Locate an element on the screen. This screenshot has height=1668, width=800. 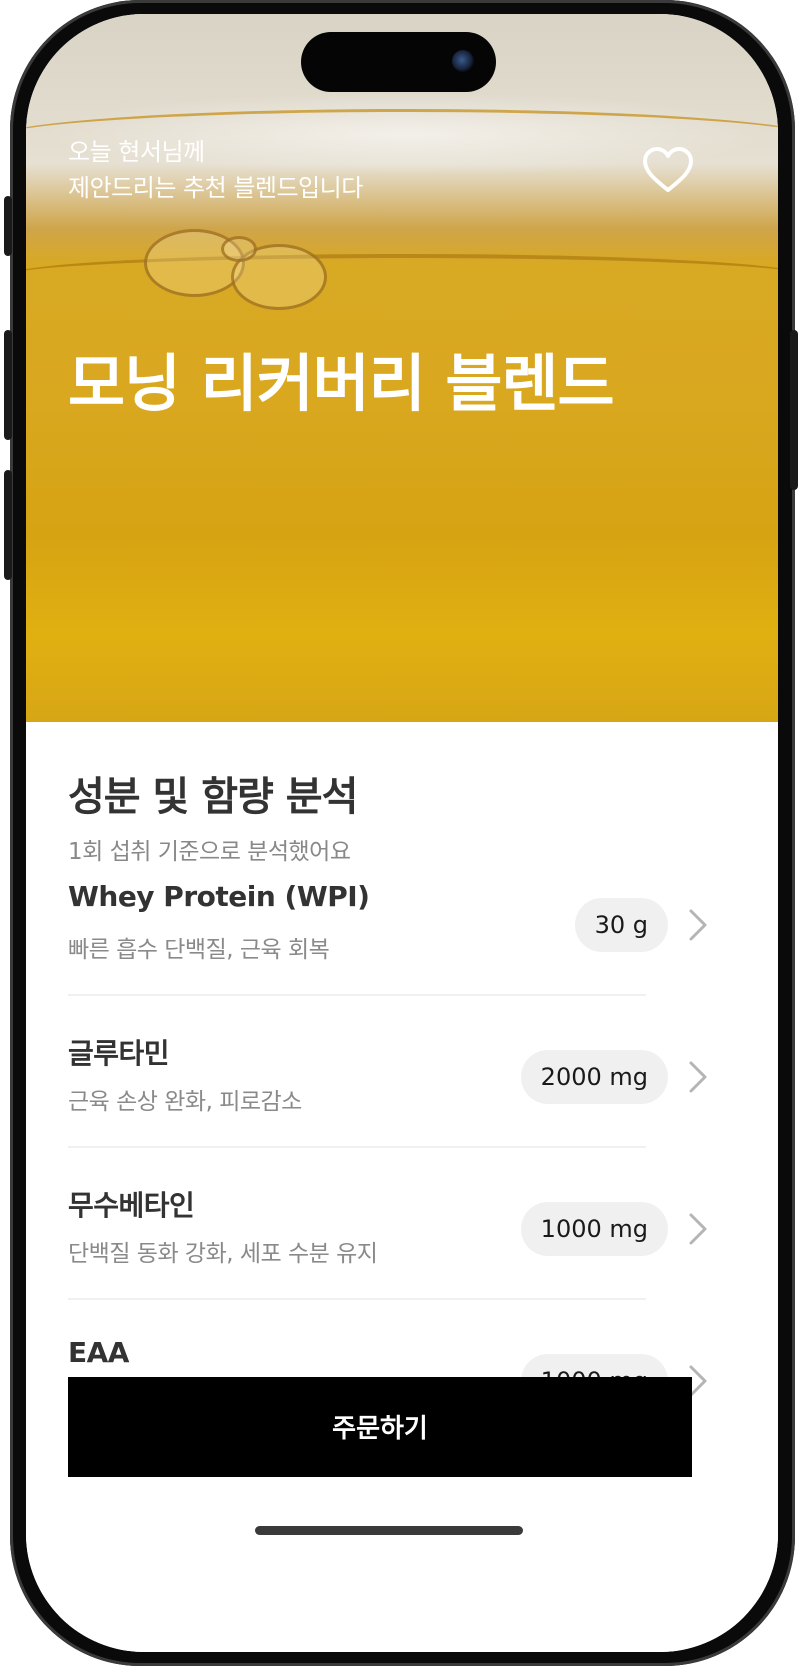
section-subtitle: 1회 섭취 기준으로 분석했어요 is located at coordinates (209, 852).